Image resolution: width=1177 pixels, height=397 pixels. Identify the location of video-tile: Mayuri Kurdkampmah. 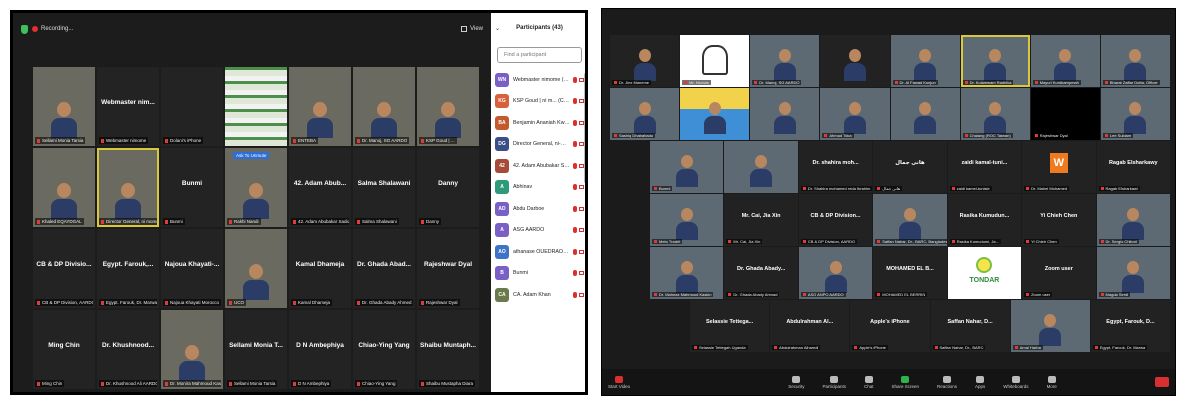
(1065, 61).